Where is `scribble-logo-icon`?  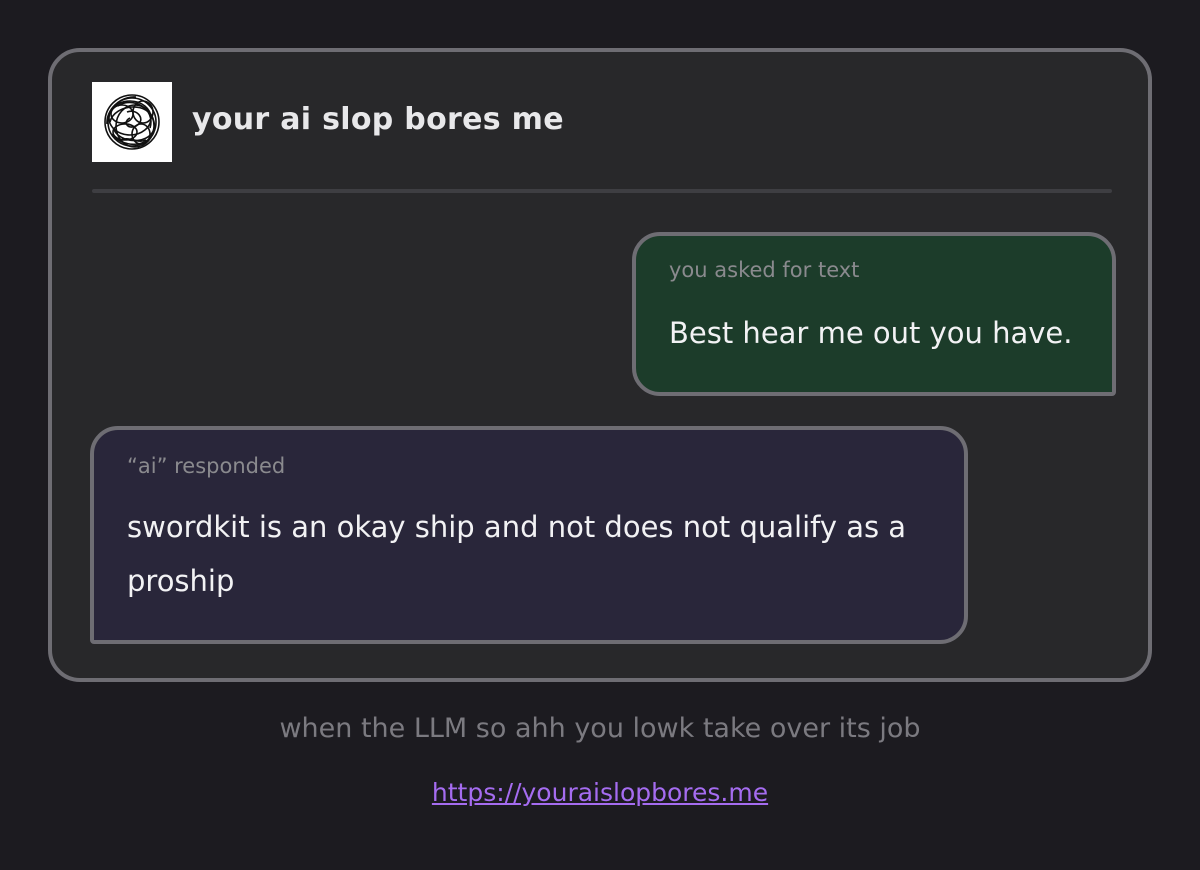
scribble-logo-icon is located at coordinates (132, 122).